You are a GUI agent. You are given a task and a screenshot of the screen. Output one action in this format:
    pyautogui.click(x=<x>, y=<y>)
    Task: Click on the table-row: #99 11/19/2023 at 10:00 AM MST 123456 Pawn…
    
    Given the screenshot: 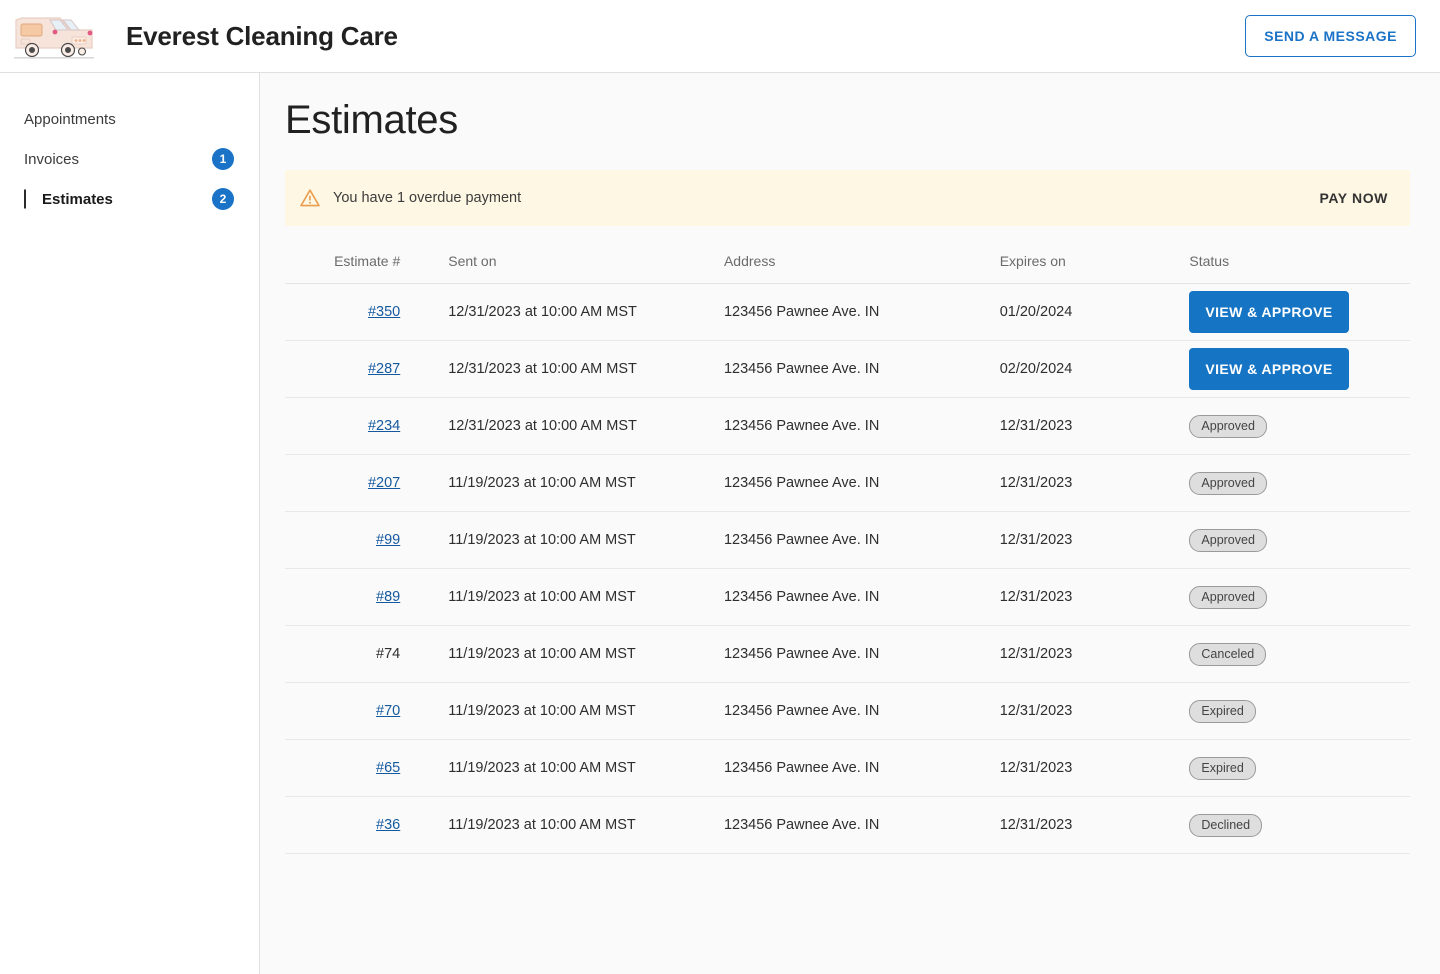 What is the action you would take?
    pyautogui.click(x=847, y=540)
    